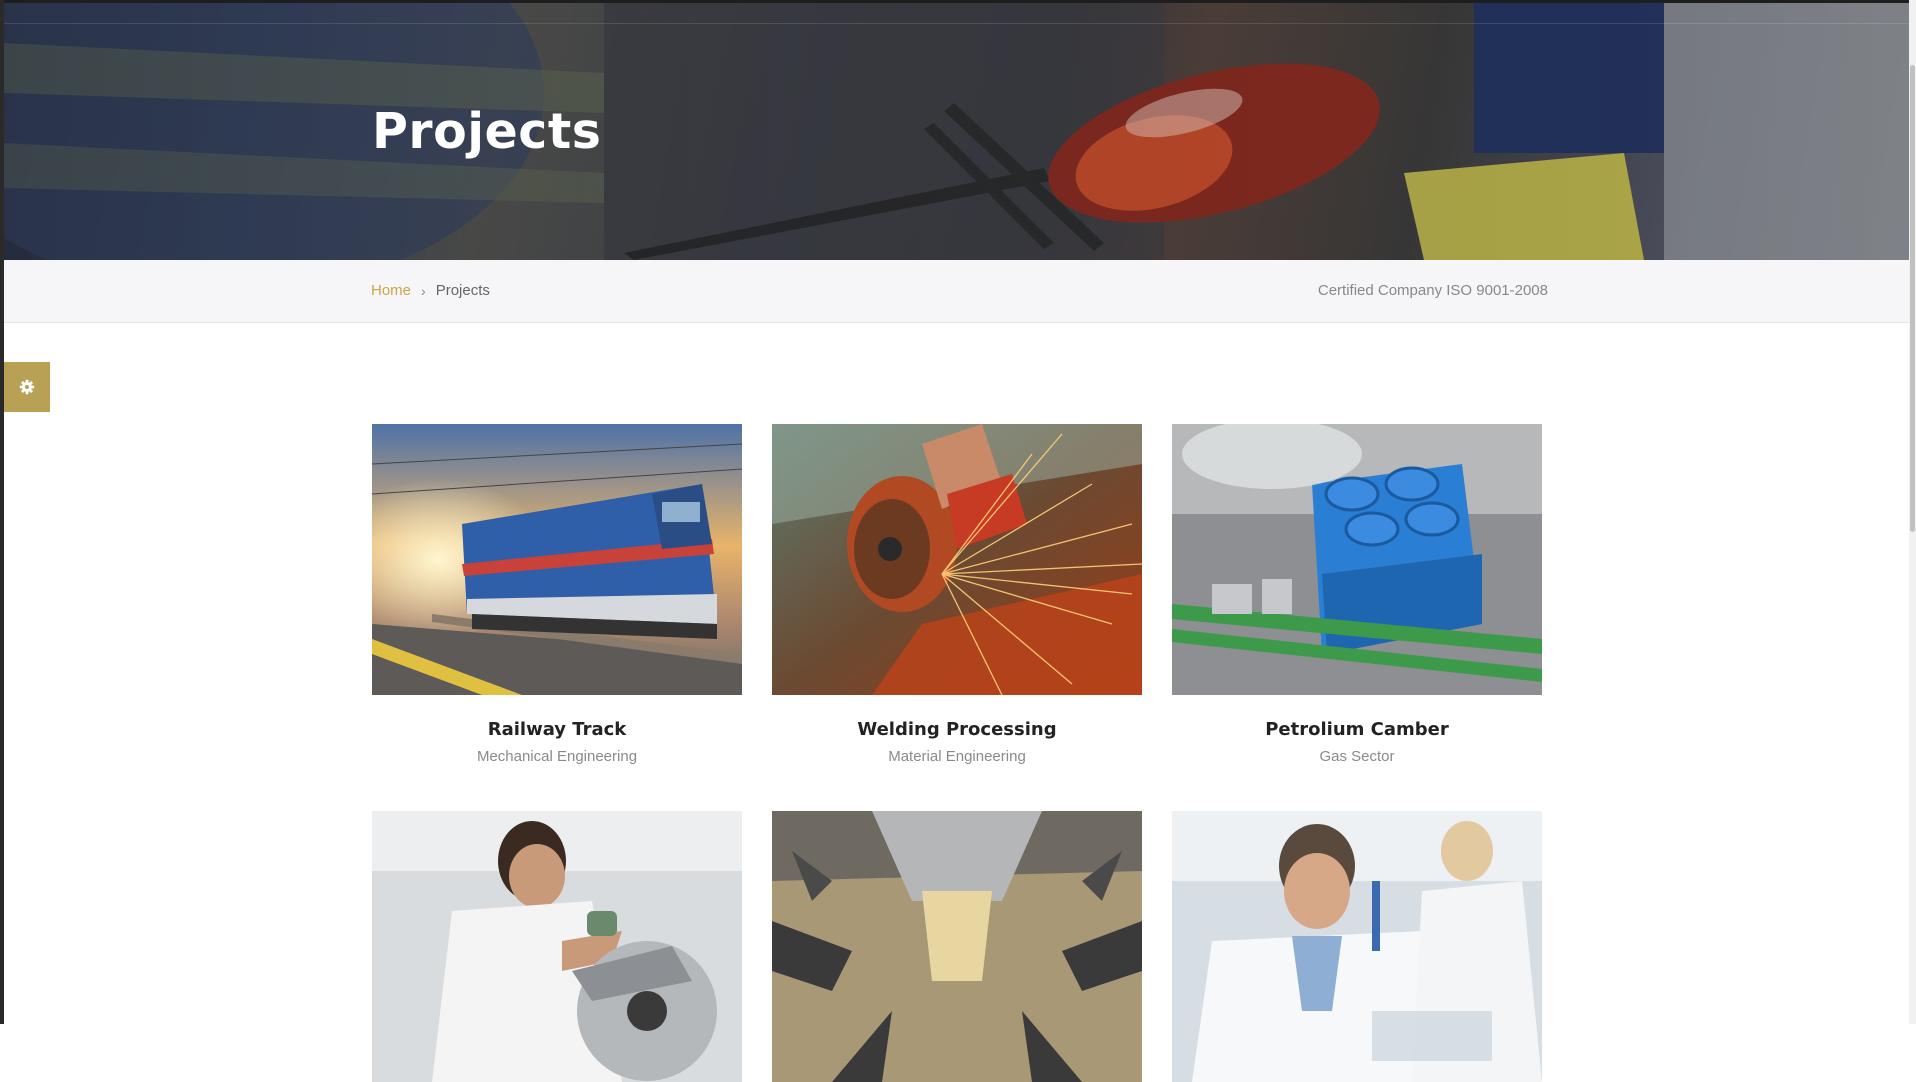 This screenshot has width=1916, height=1082. Describe the element at coordinates (1912, 298) in the screenshot. I see `scrollbar-thumb` at that location.